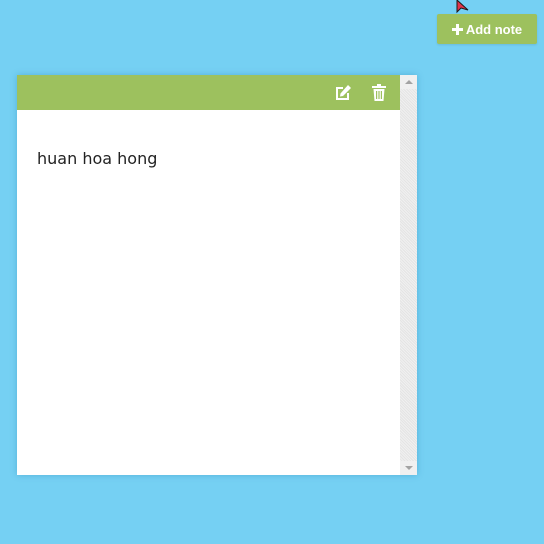  What do you see at coordinates (97, 158) in the screenshot?
I see `note-text: huan hoa hong` at bounding box center [97, 158].